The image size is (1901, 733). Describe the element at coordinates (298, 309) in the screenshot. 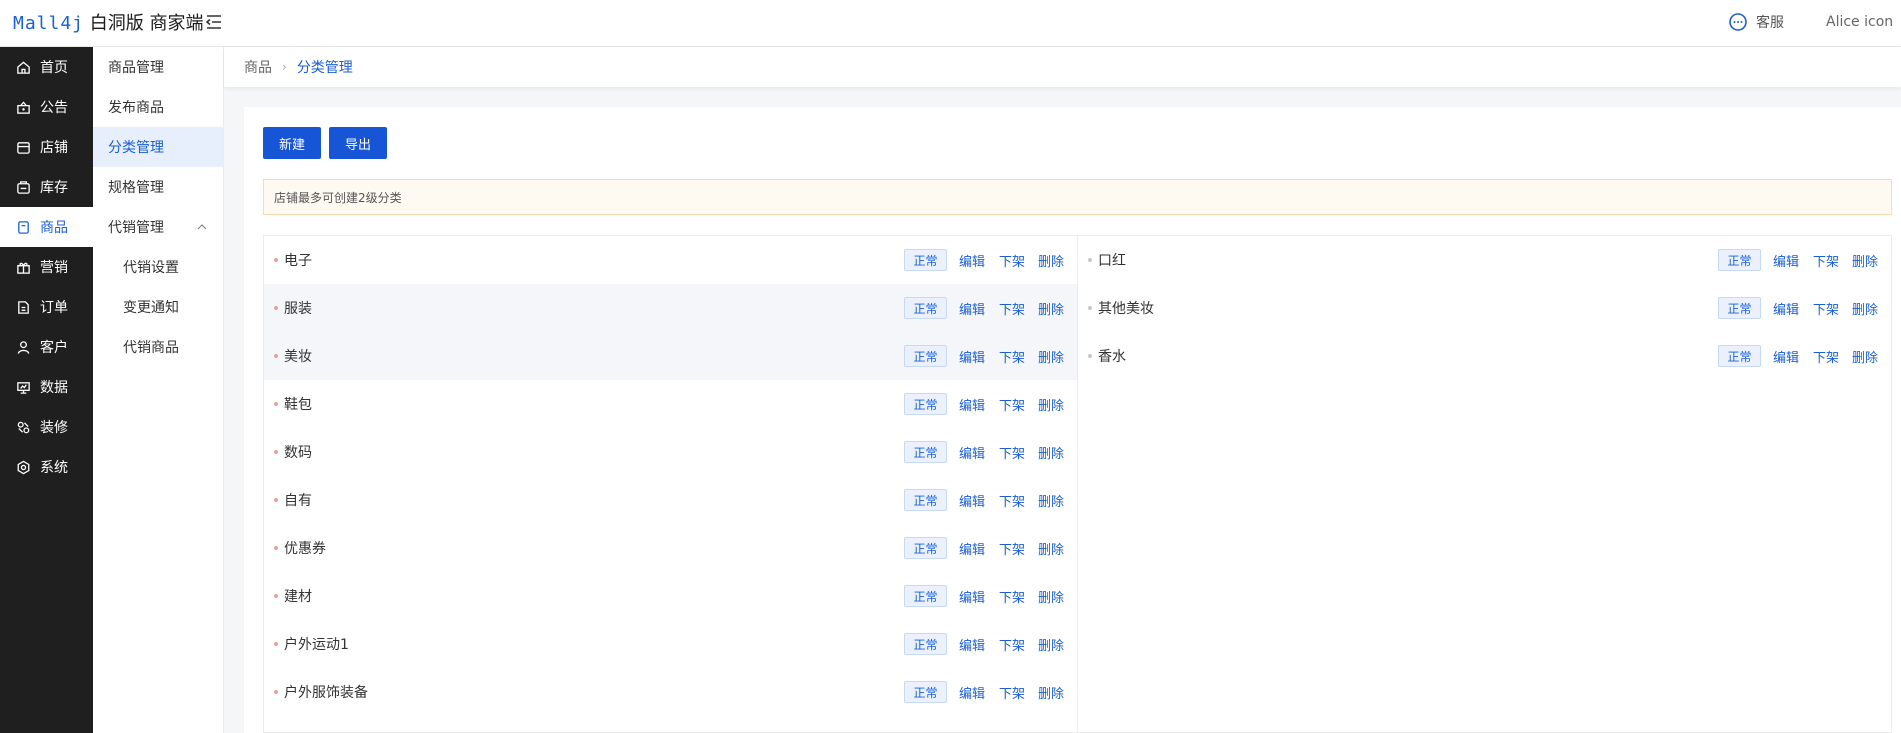

I see `category-name: 服装` at that location.